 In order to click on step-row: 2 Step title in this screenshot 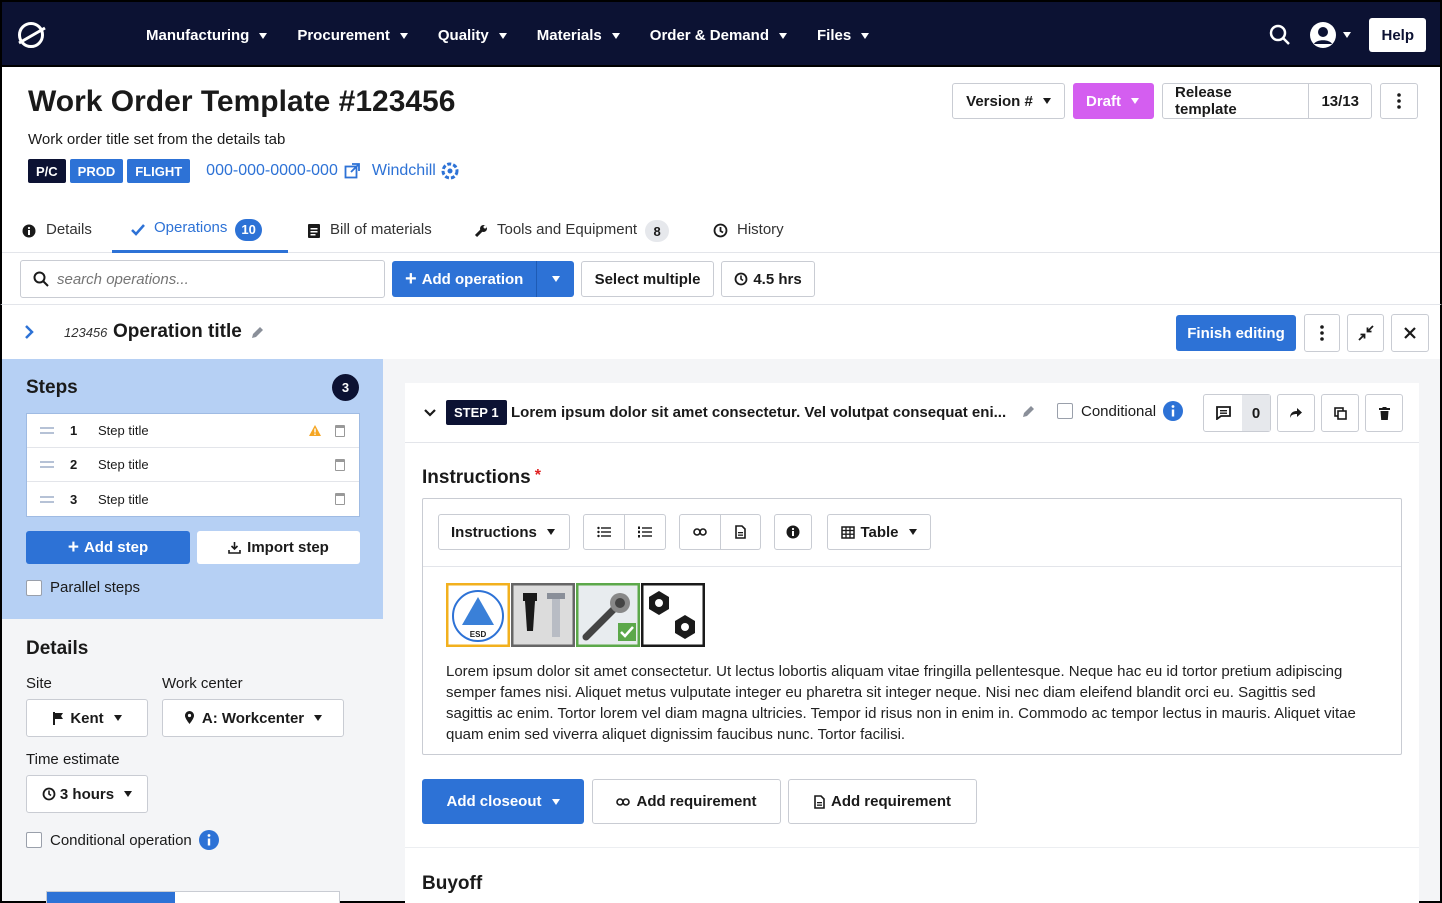, I will do `click(193, 465)`.